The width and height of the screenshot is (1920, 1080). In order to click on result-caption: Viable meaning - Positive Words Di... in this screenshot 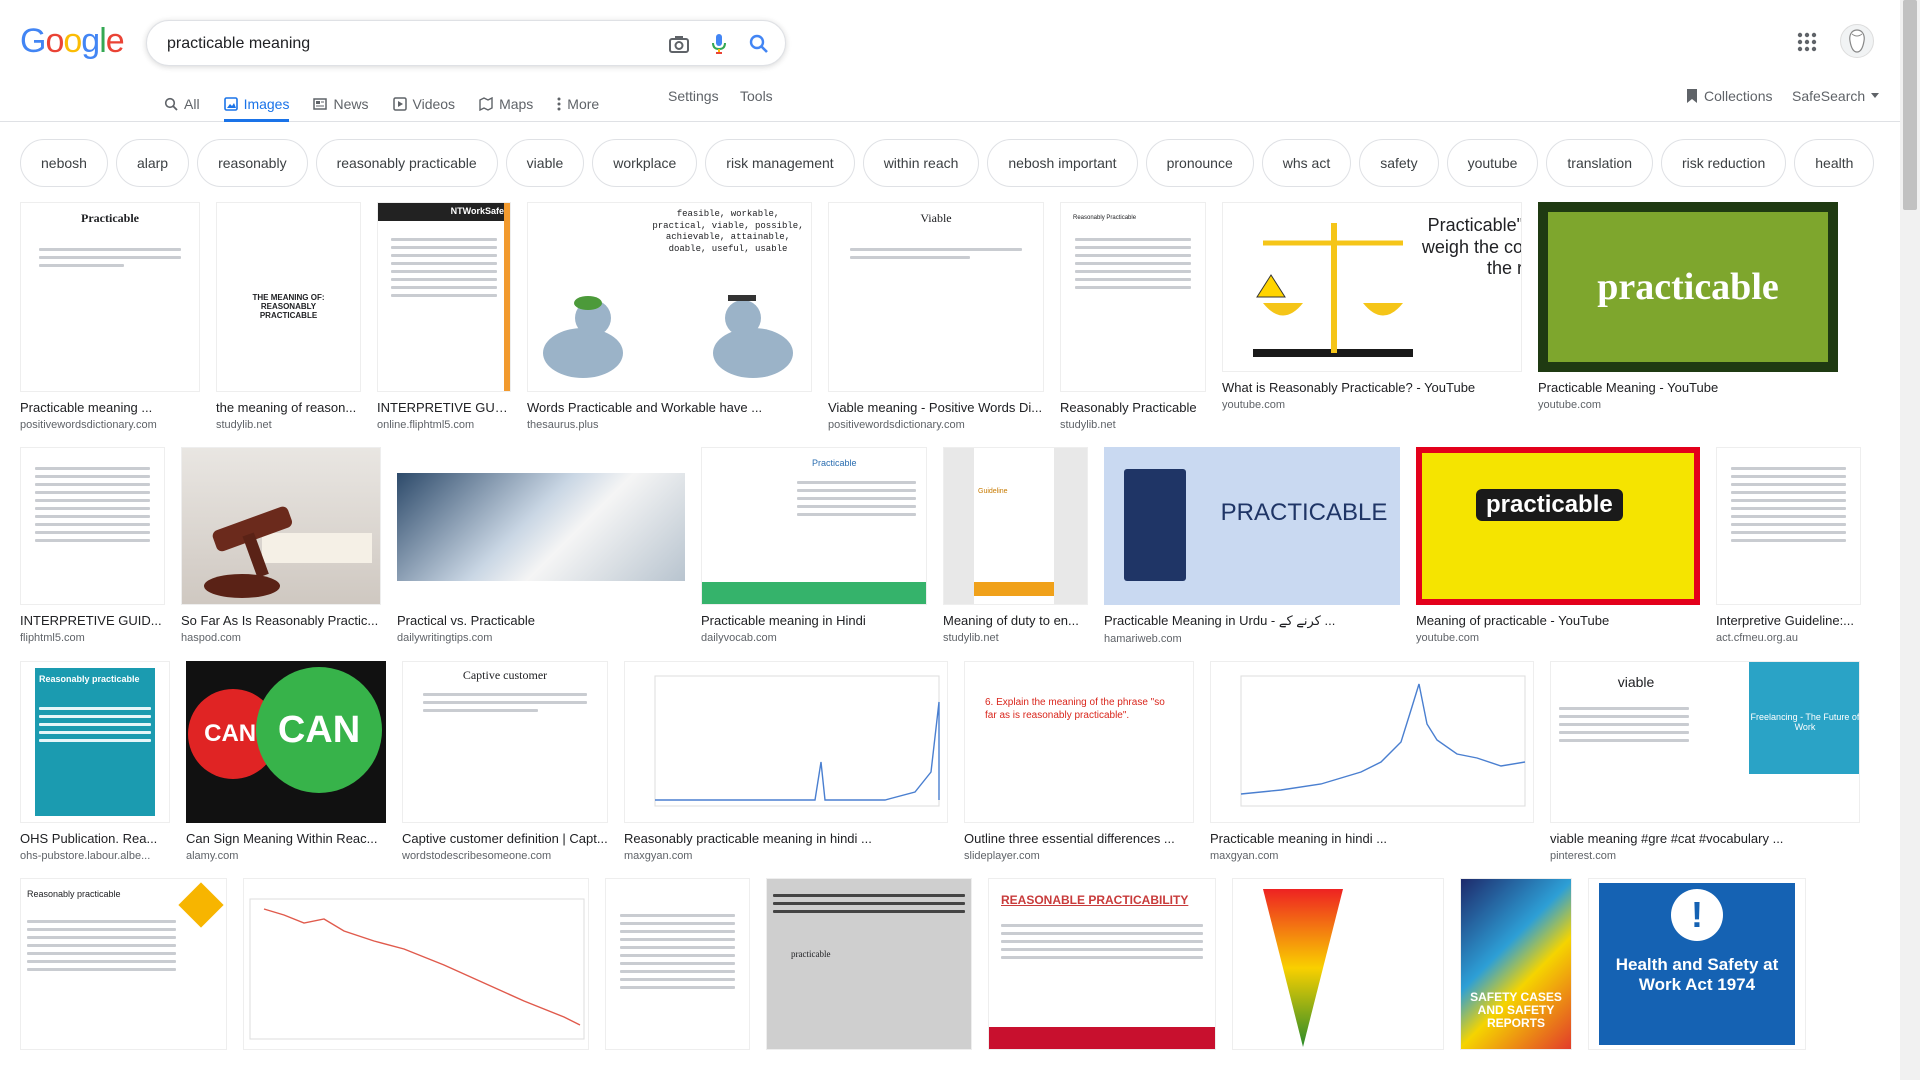, I will do `click(936, 407)`.